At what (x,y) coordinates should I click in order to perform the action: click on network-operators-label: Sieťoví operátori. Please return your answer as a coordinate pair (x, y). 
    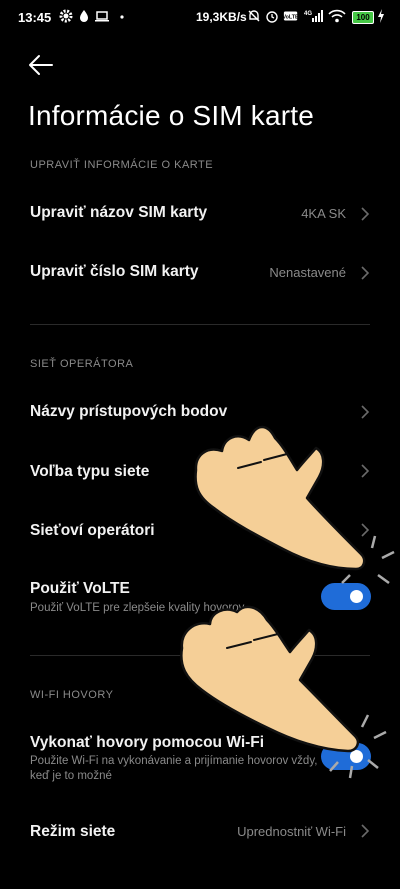
    Looking at the image, I should click on (92, 530).